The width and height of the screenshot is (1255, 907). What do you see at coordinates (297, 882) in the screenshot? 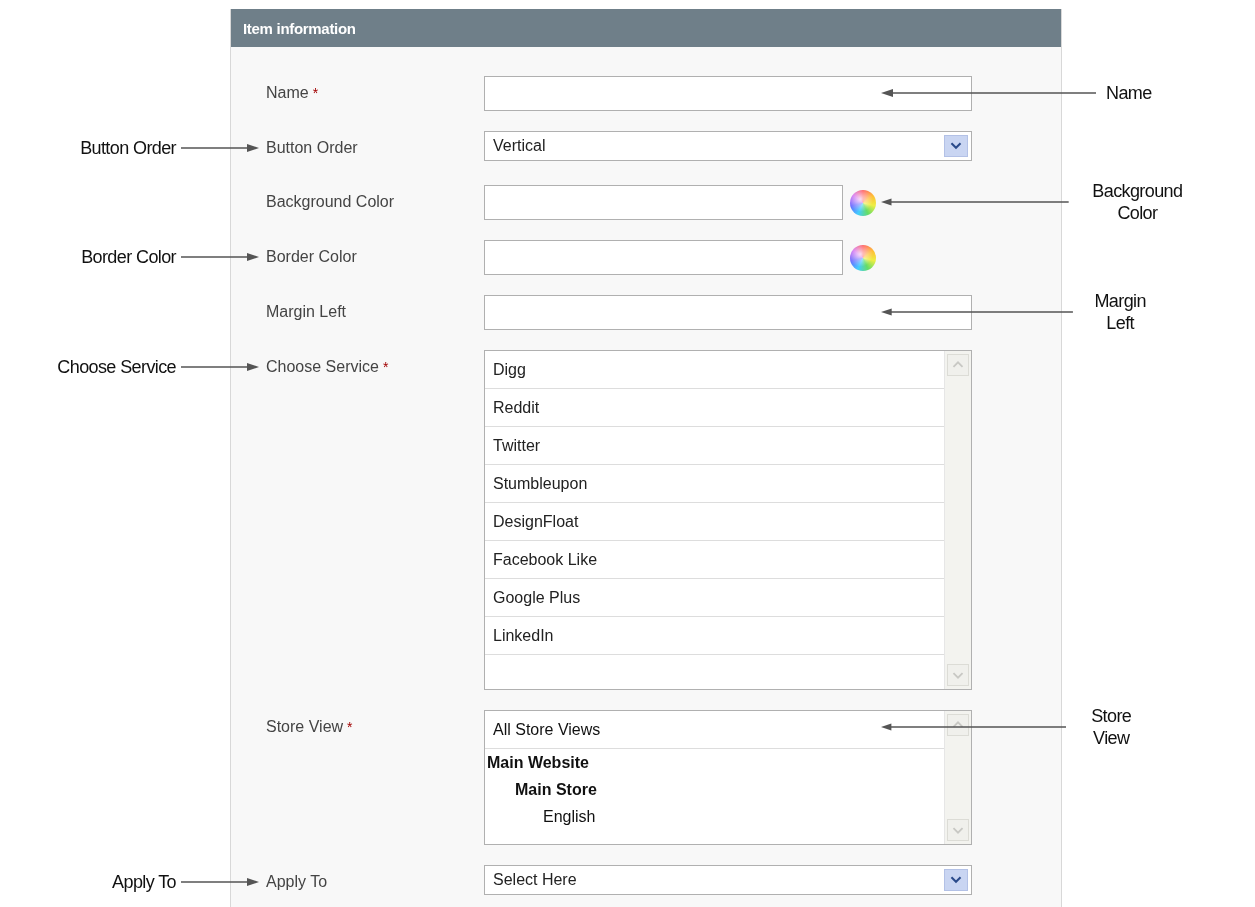
I see `field-label: Apply To` at bounding box center [297, 882].